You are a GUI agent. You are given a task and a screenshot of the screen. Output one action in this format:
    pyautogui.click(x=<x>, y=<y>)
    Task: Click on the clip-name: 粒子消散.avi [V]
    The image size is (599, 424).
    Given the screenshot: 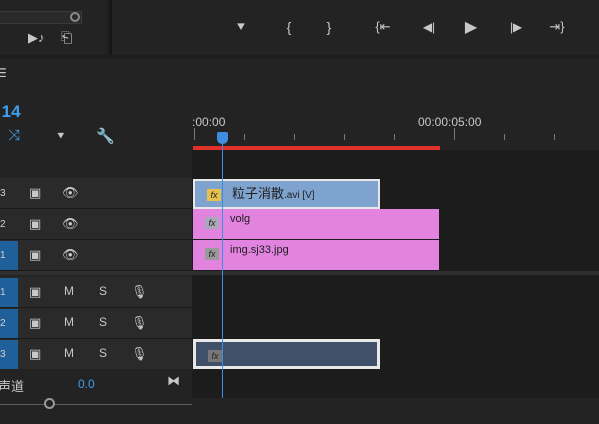 What is the action you would take?
    pyautogui.click(x=273, y=193)
    